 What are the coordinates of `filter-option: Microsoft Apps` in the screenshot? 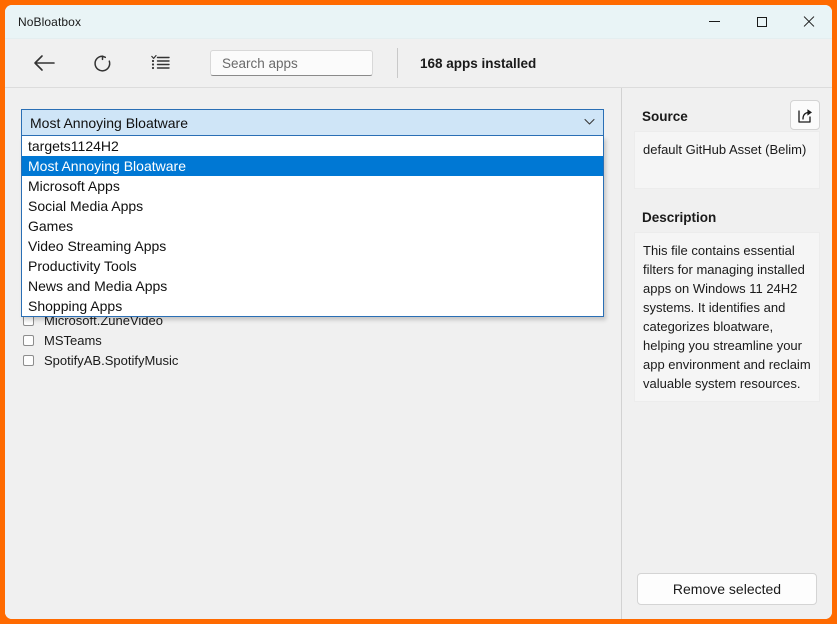 It's located at (312, 186).